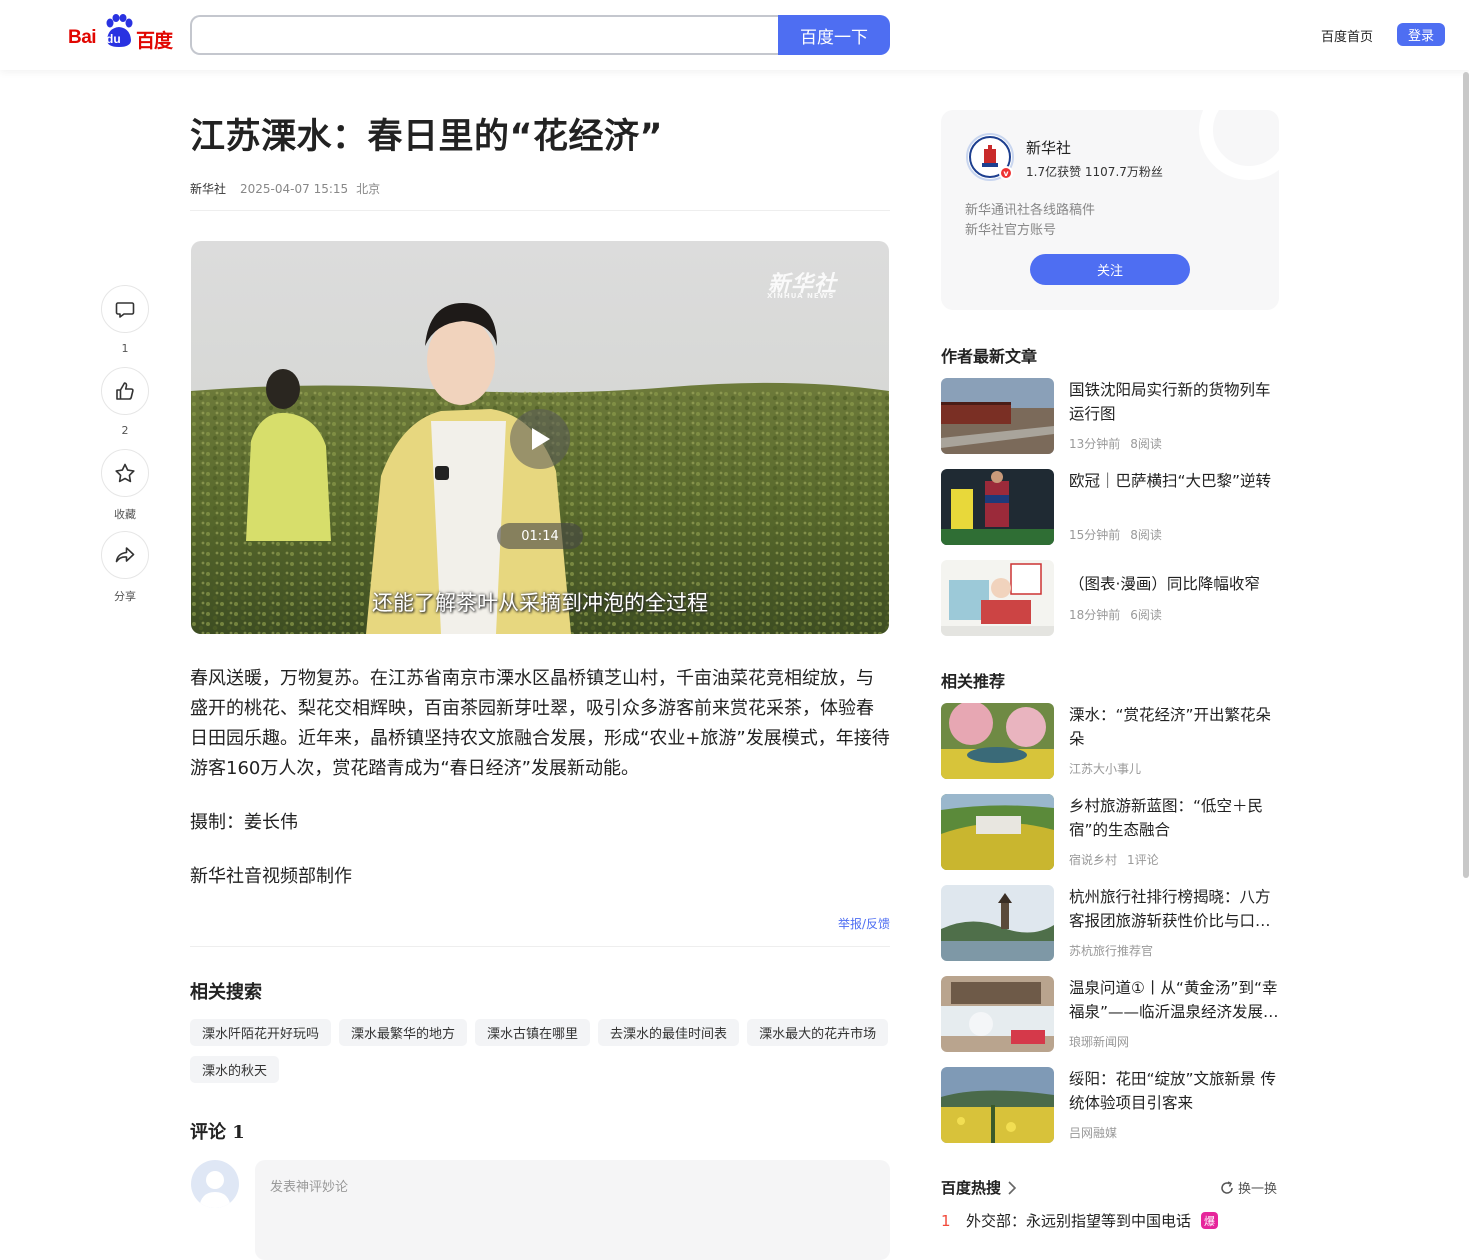 Image resolution: width=1469 pixels, height=1260 pixels. What do you see at coordinates (989, 356) in the screenshot?
I see `latest-articles-title: 作者最新文章` at bounding box center [989, 356].